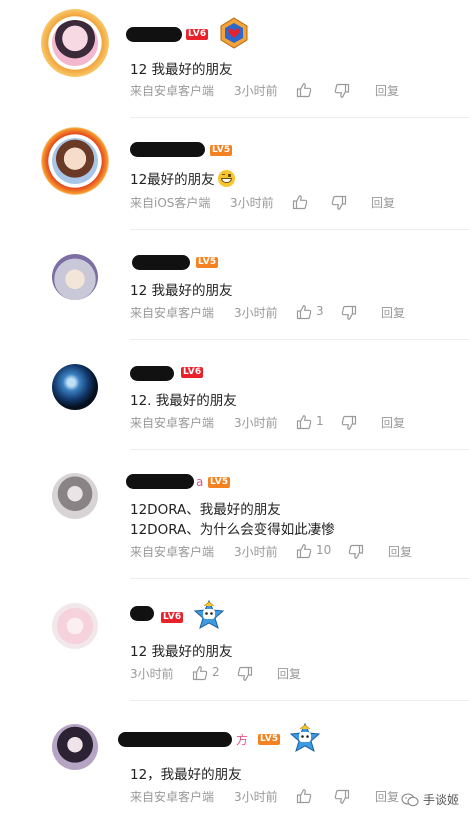 This screenshot has width=469, height=821. Describe the element at coordinates (170, 203) in the screenshot. I see `comment-source: 来自iOS客户端` at that location.